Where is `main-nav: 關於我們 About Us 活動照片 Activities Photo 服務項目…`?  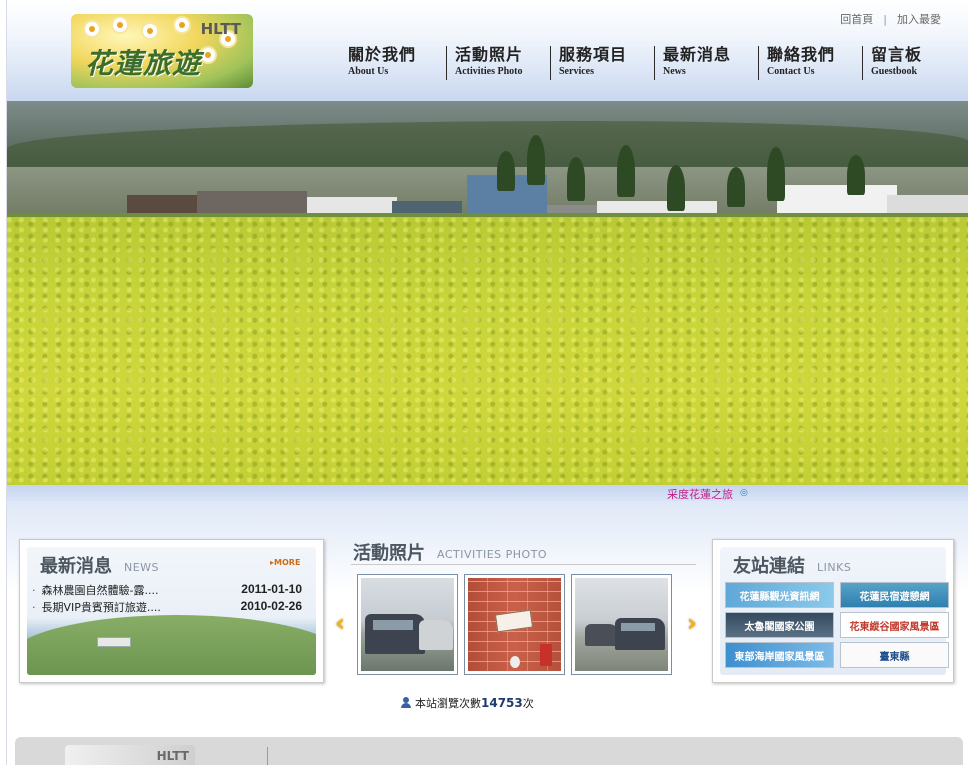 main-nav: 關於我們 About Us 活動照片 Activities Photo 服務項目… is located at coordinates (654, 63).